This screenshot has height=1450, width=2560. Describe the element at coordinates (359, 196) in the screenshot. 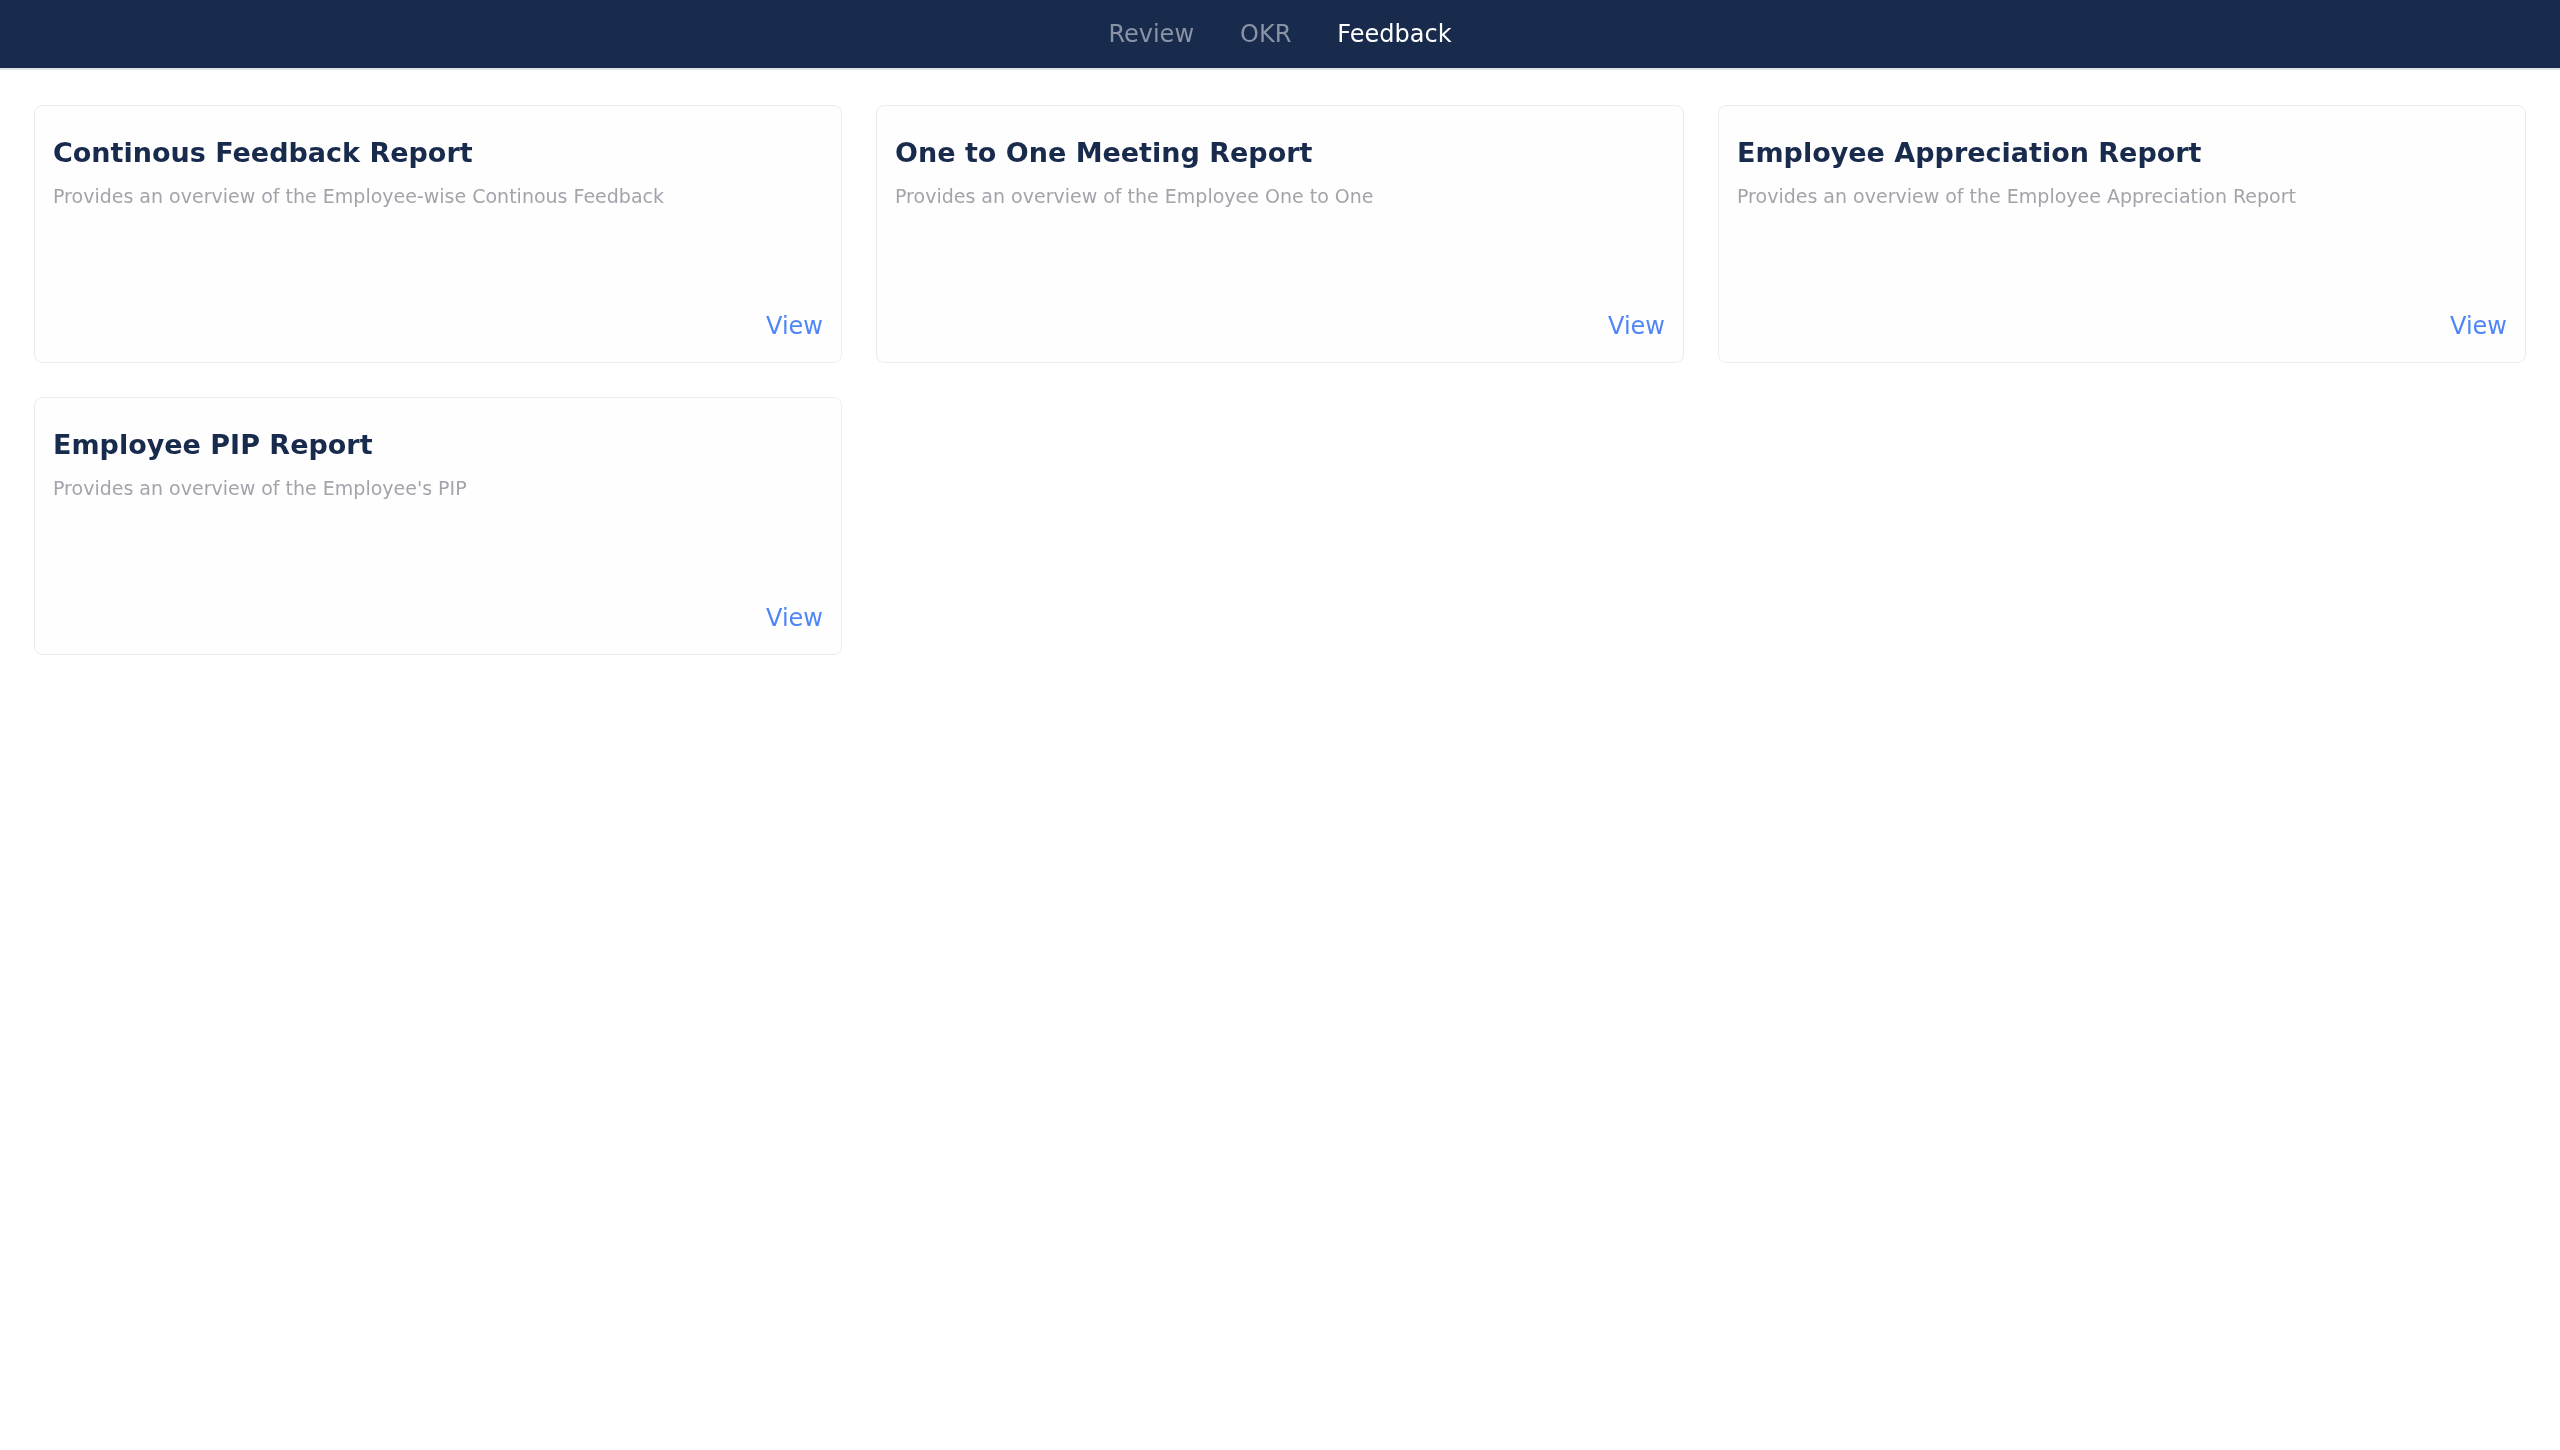

I see `card-description: Provides an overview of the Employee-wise Continous Feedback` at that location.